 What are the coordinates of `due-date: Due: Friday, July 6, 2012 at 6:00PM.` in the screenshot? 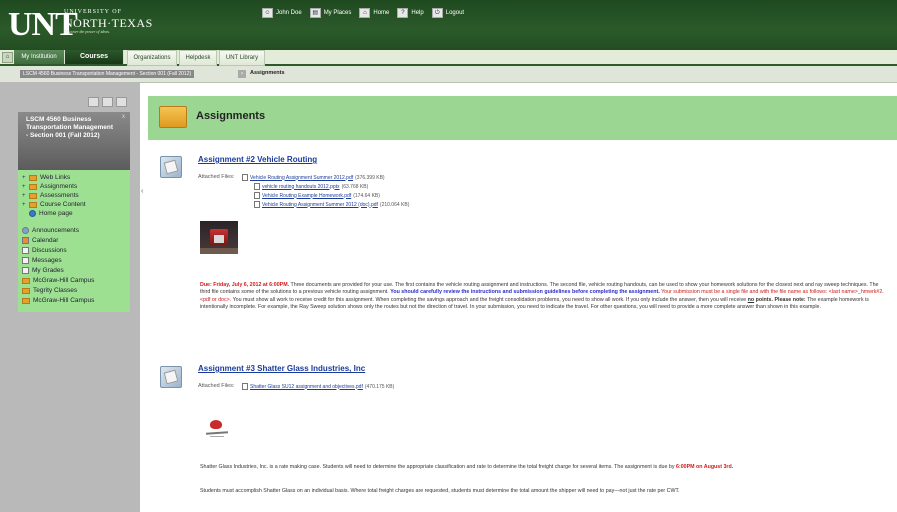 It's located at (245, 285).